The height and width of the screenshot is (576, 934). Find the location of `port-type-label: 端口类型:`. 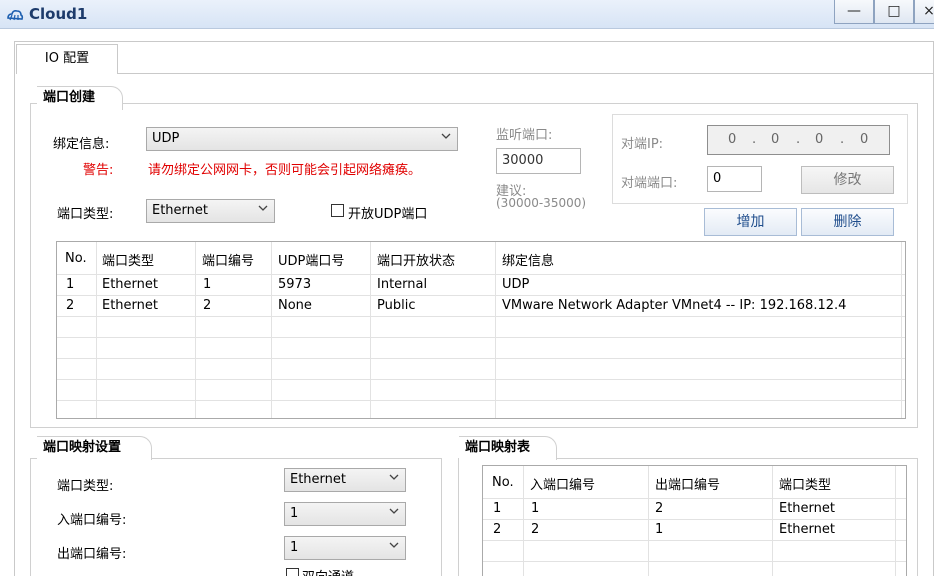

port-type-label: 端口类型: is located at coordinates (85, 214).